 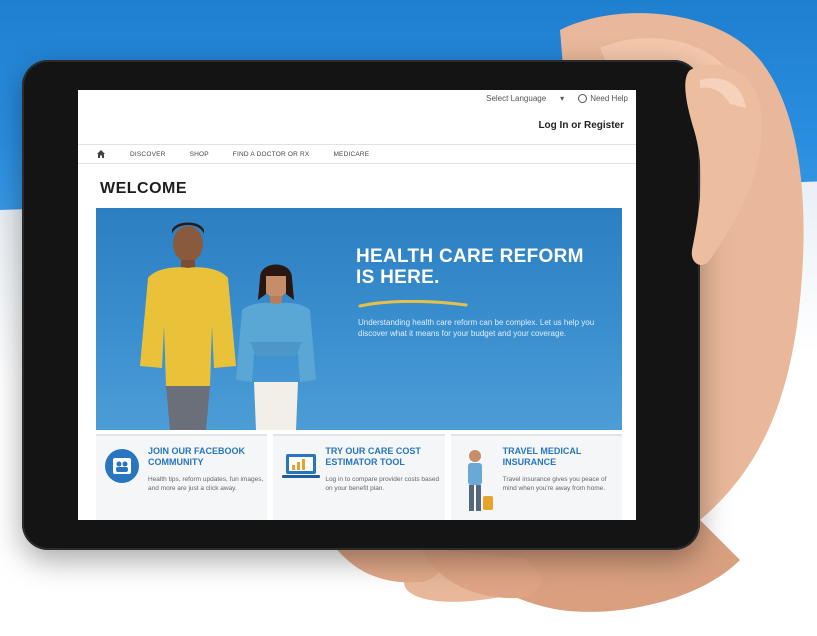 I want to click on page-title: WELCOME, so click(x=144, y=188).